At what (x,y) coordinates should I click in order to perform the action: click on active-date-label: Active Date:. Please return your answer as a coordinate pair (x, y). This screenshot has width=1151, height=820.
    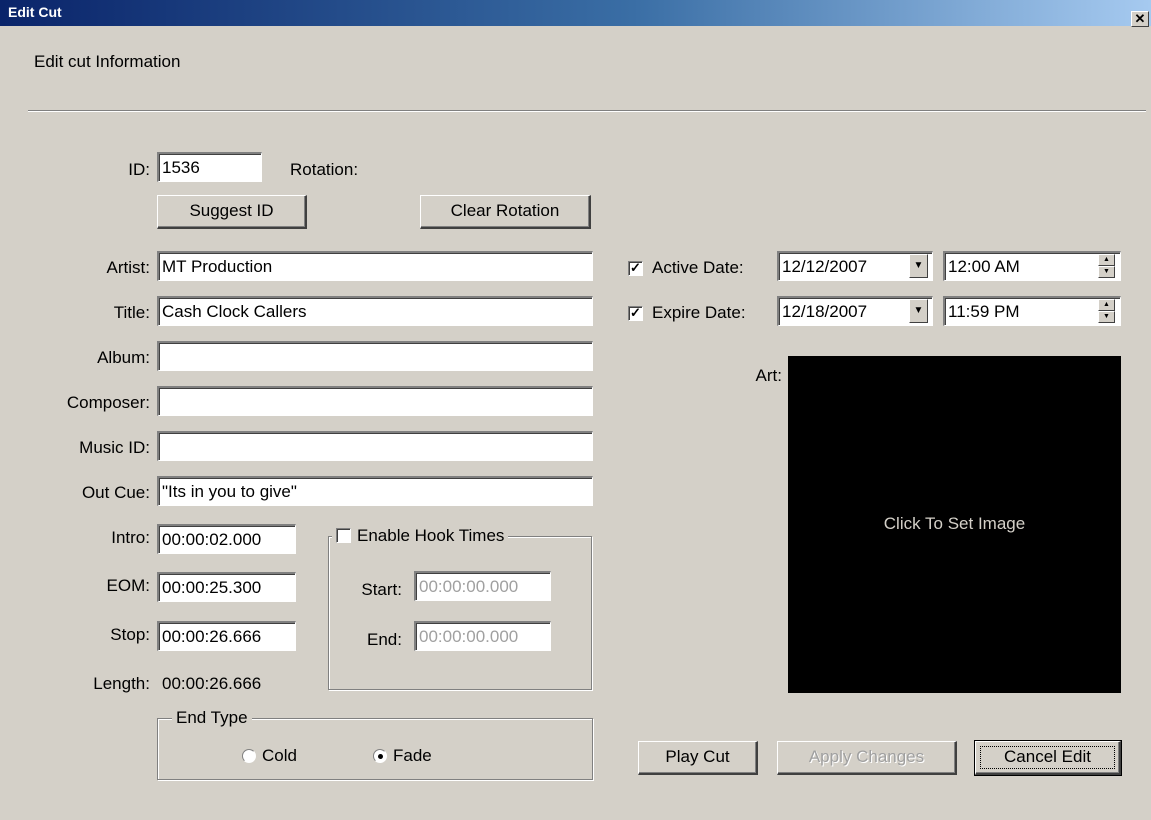
    Looking at the image, I should click on (698, 267).